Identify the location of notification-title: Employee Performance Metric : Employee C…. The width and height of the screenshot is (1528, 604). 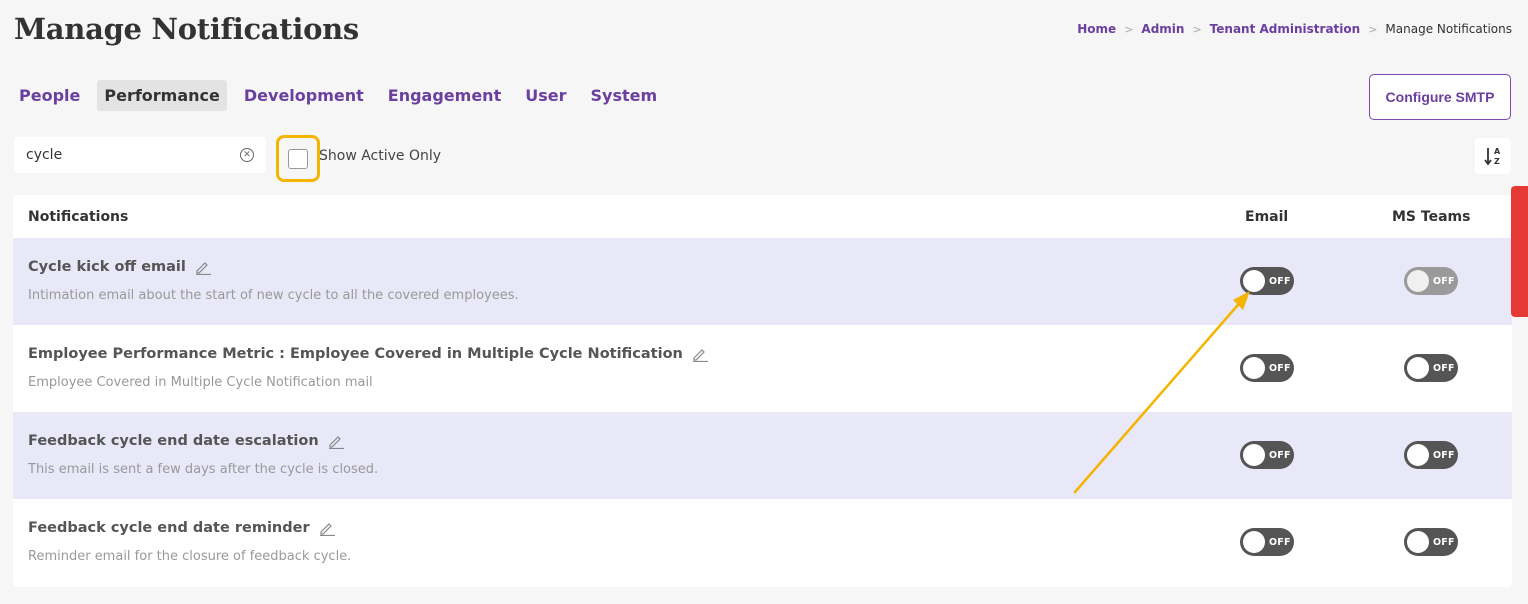
(355, 354).